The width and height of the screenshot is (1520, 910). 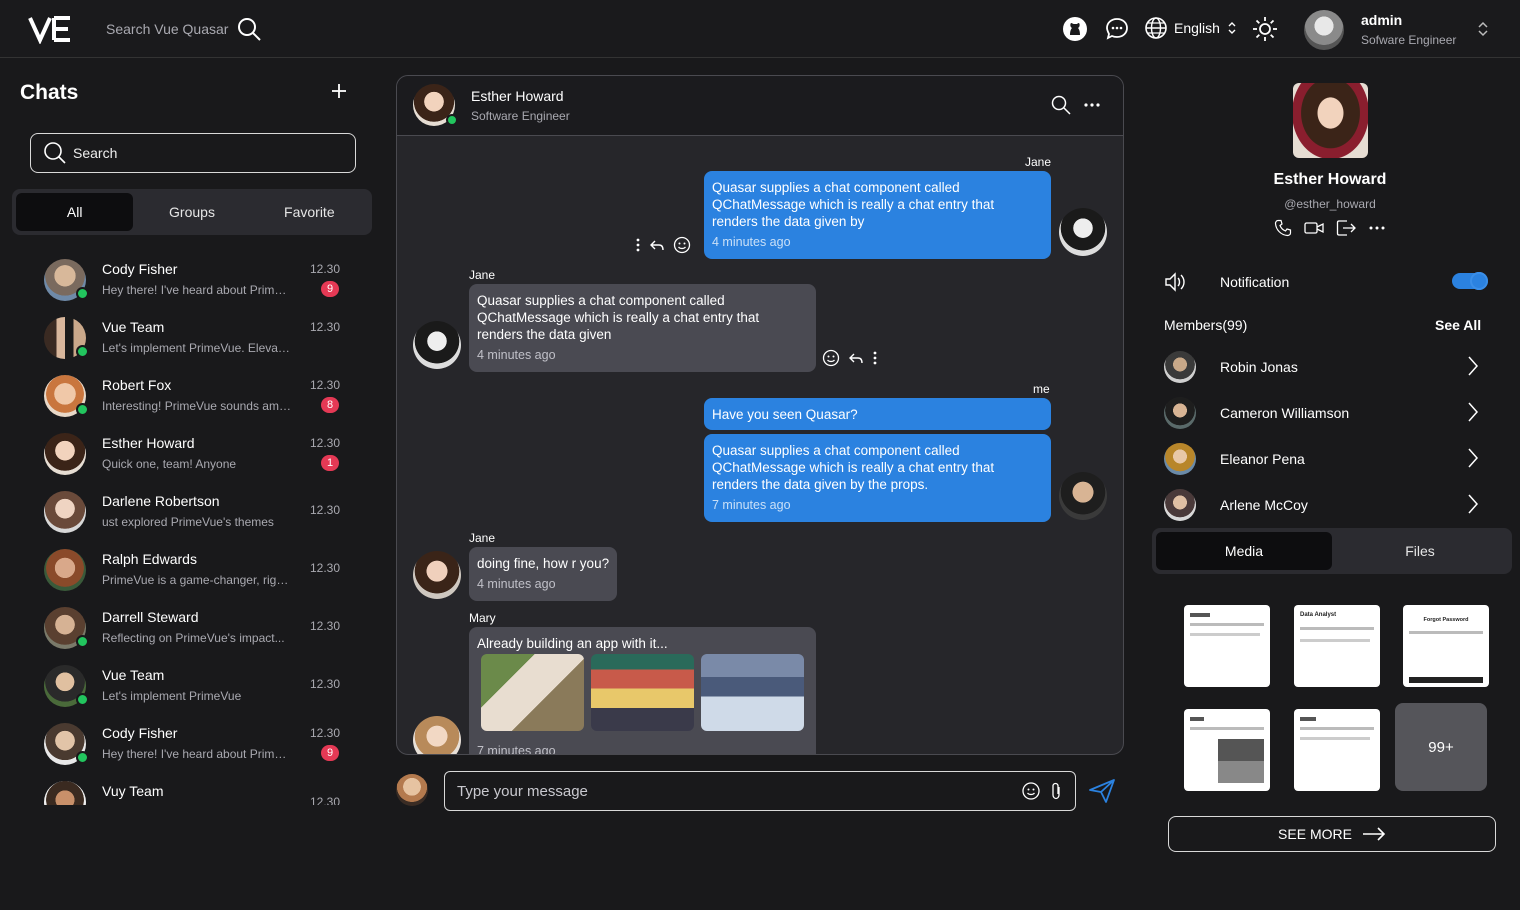 I want to click on message-time: 4 minutes ago, so click(x=516, y=355).